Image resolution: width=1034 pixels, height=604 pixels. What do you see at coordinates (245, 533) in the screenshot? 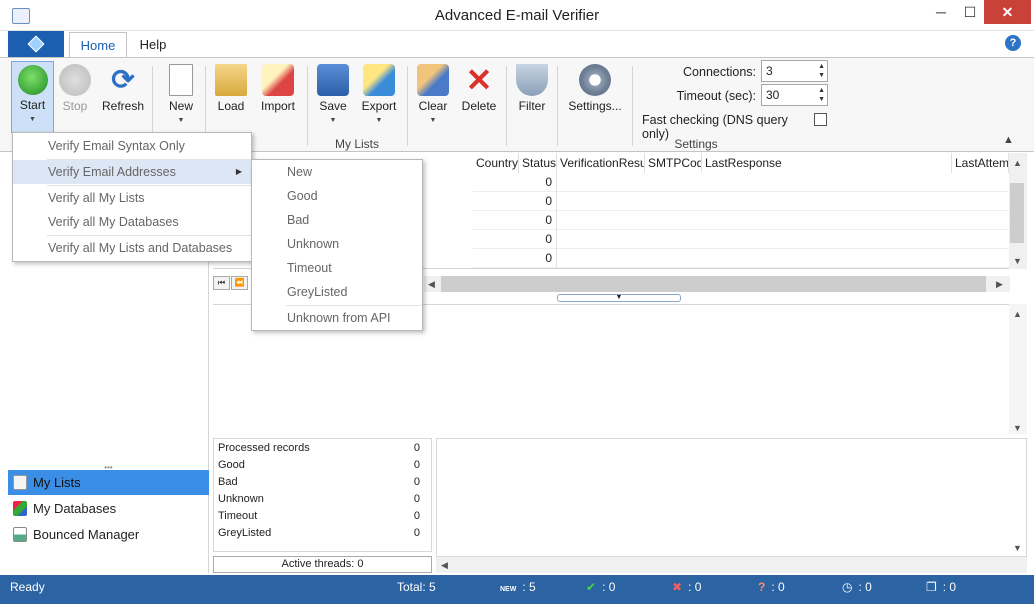
I see `stat-label: GreyListed` at bounding box center [245, 533].